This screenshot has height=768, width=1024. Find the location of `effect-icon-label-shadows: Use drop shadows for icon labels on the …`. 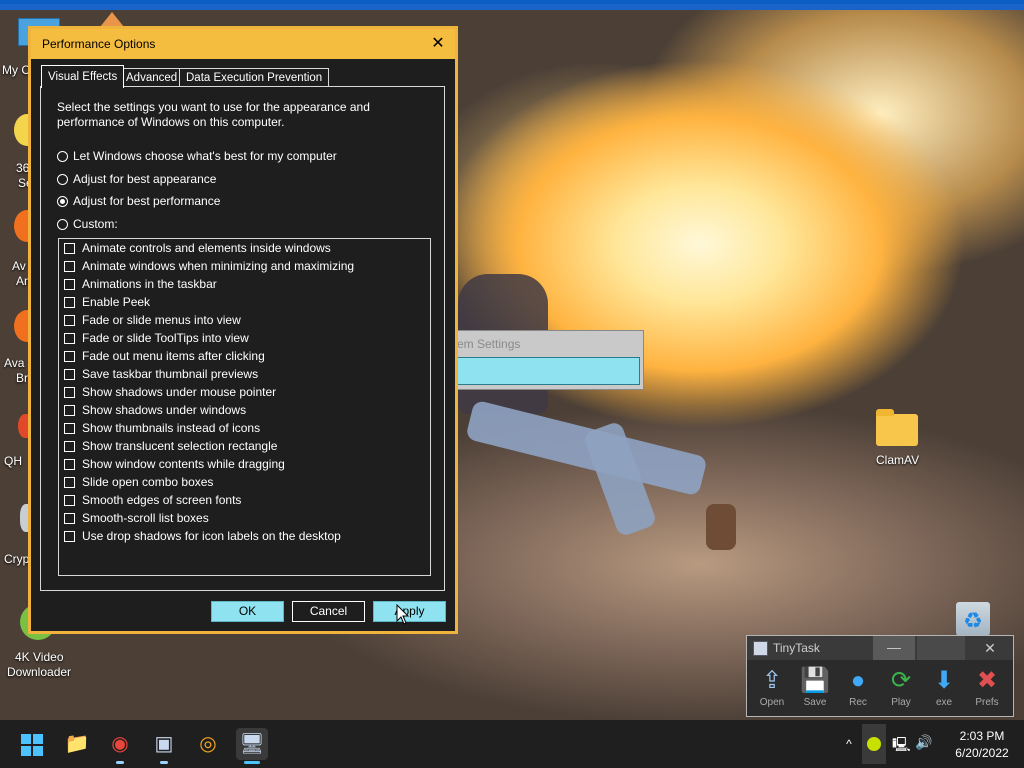

effect-icon-label-shadows: Use drop shadows for icon labels on the … is located at coordinates (202, 536).